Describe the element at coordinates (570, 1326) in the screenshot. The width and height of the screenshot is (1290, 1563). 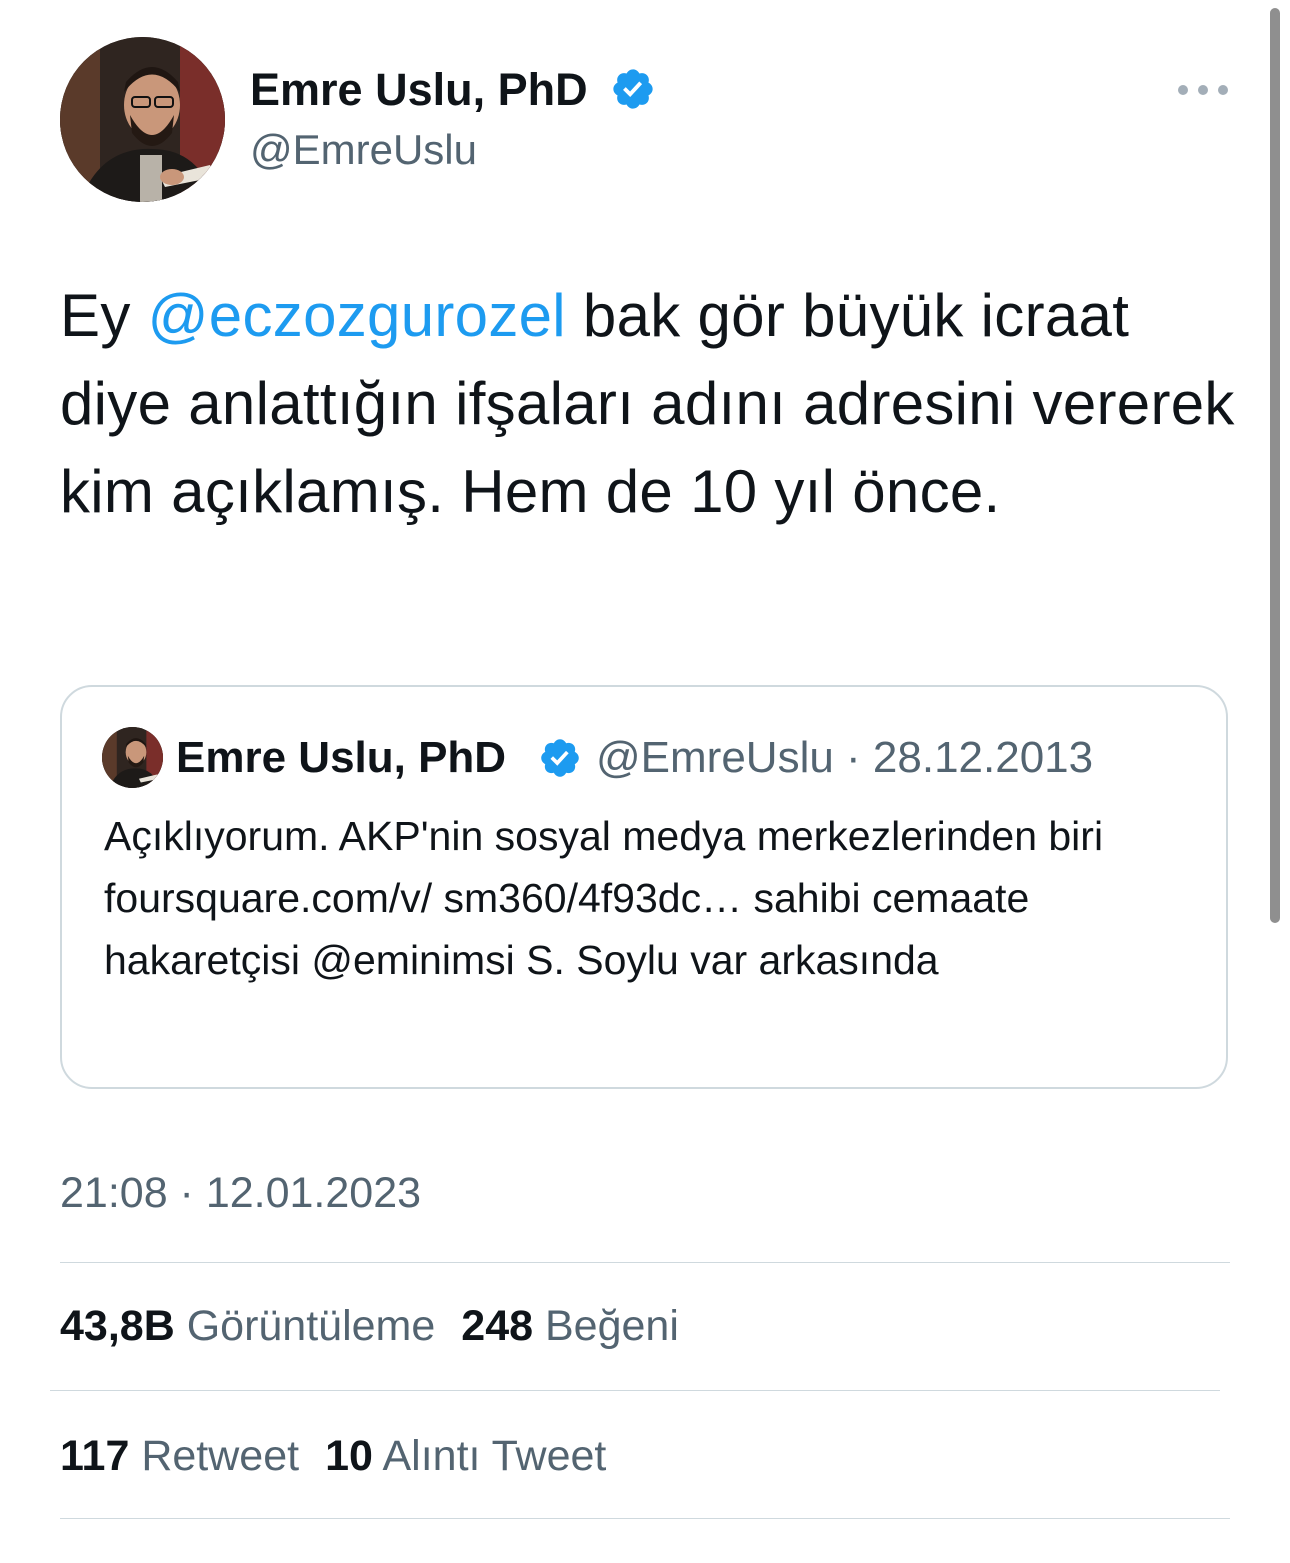
I see `likes-stat: 248 Beğeni` at that location.